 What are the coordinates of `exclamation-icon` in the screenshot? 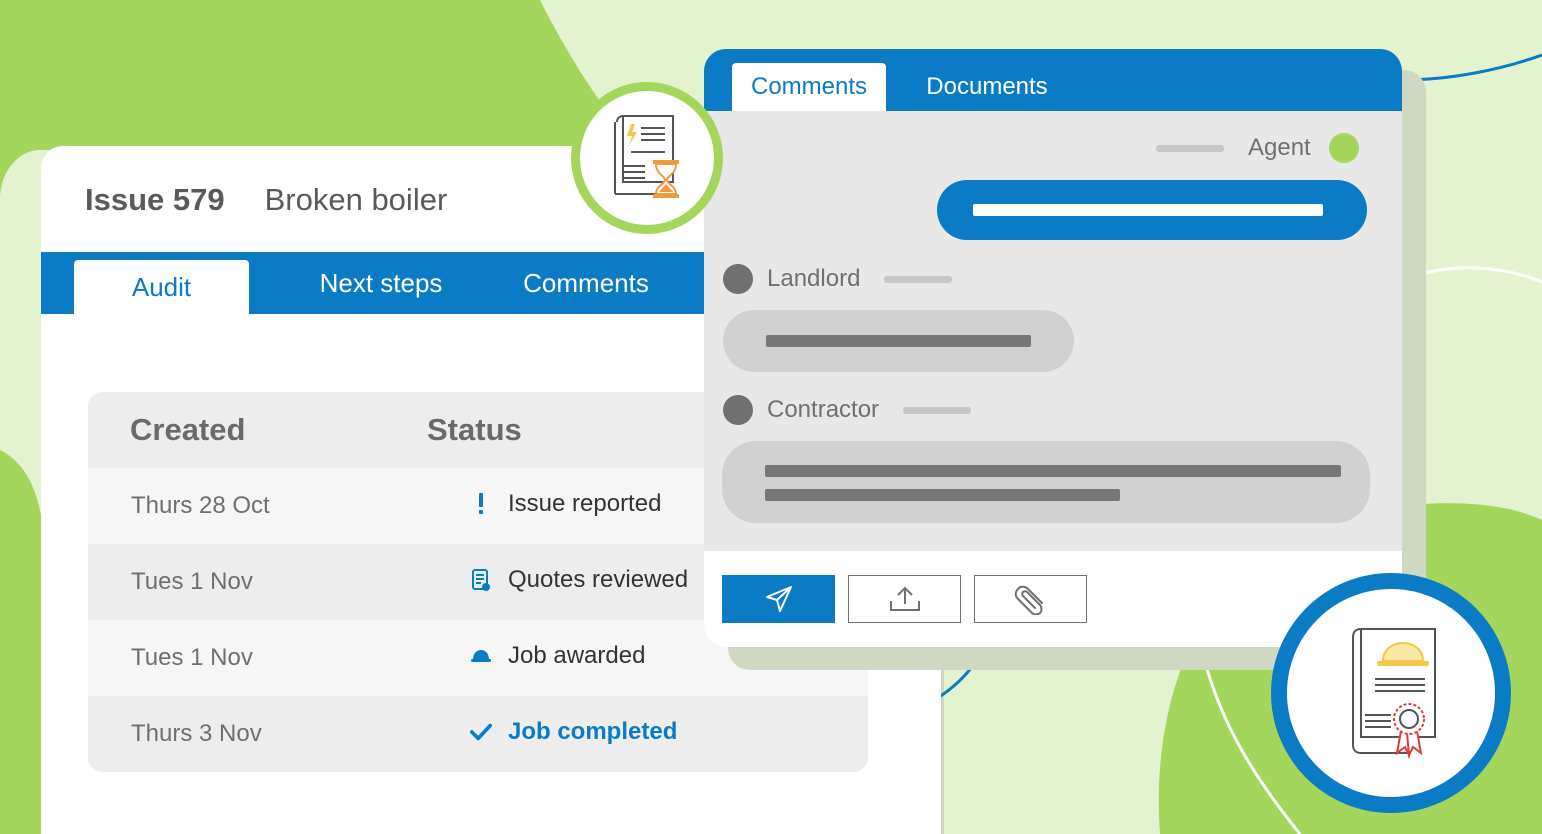 It's located at (481, 504).